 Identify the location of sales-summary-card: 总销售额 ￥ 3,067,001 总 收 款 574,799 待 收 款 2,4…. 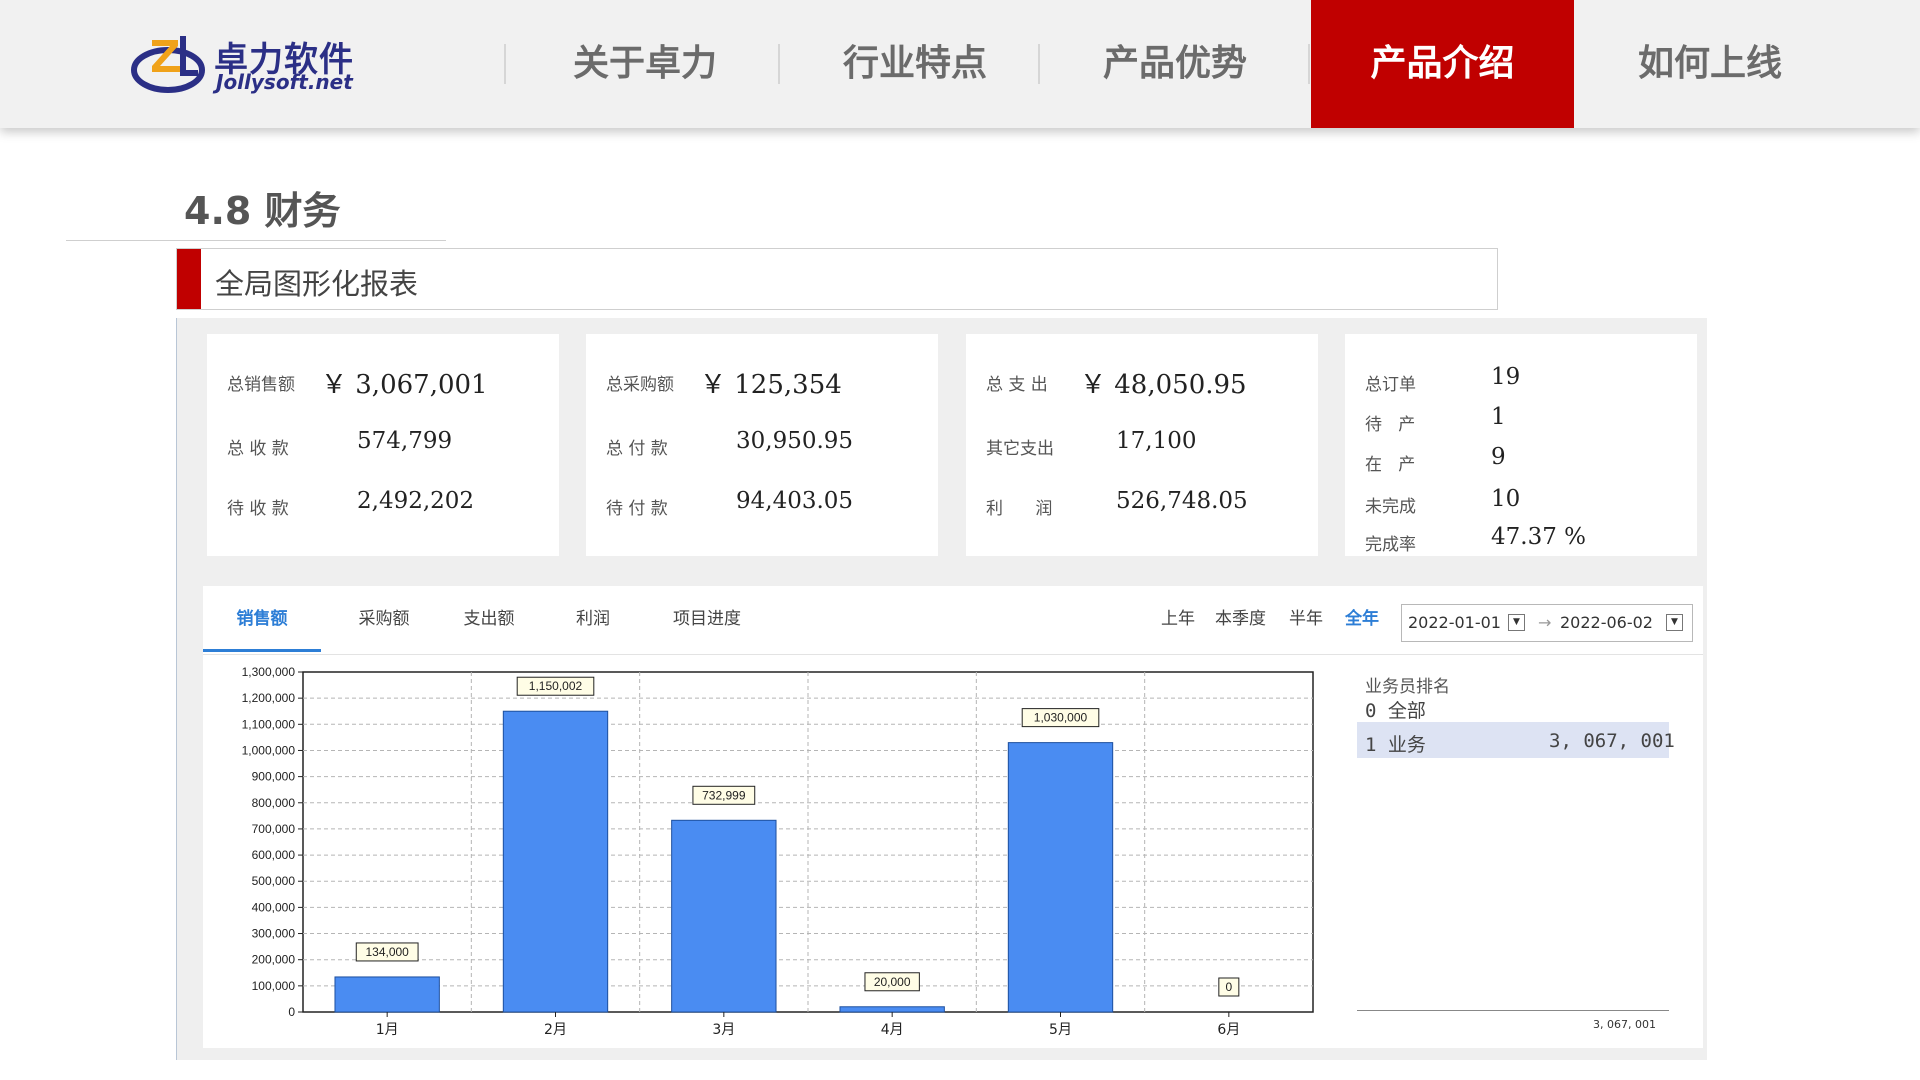
(383, 445).